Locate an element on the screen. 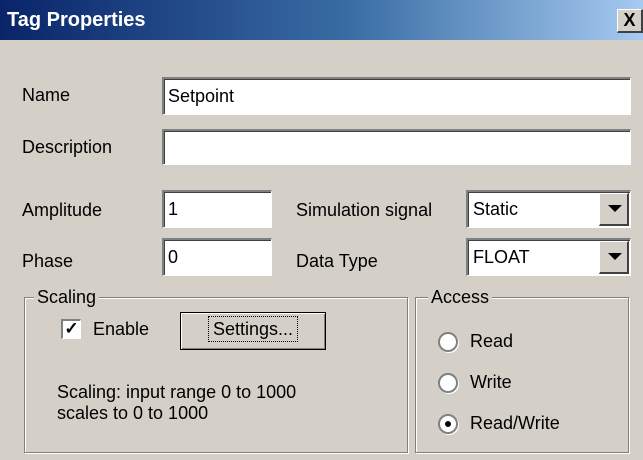 This screenshot has width=643, height=460. access-group-title: Access is located at coordinates (460, 297).